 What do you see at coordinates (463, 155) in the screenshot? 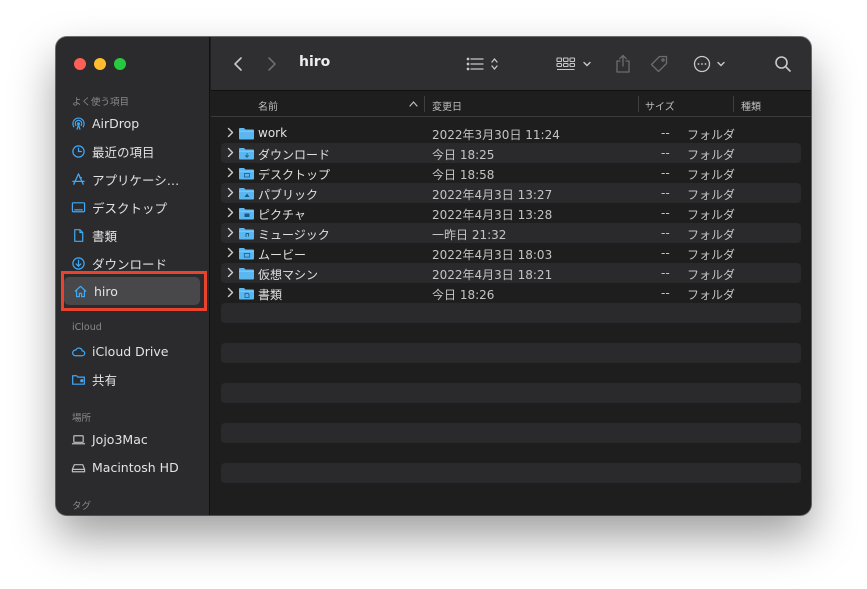
I see `file-modified: 今日 18:25` at bounding box center [463, 155].